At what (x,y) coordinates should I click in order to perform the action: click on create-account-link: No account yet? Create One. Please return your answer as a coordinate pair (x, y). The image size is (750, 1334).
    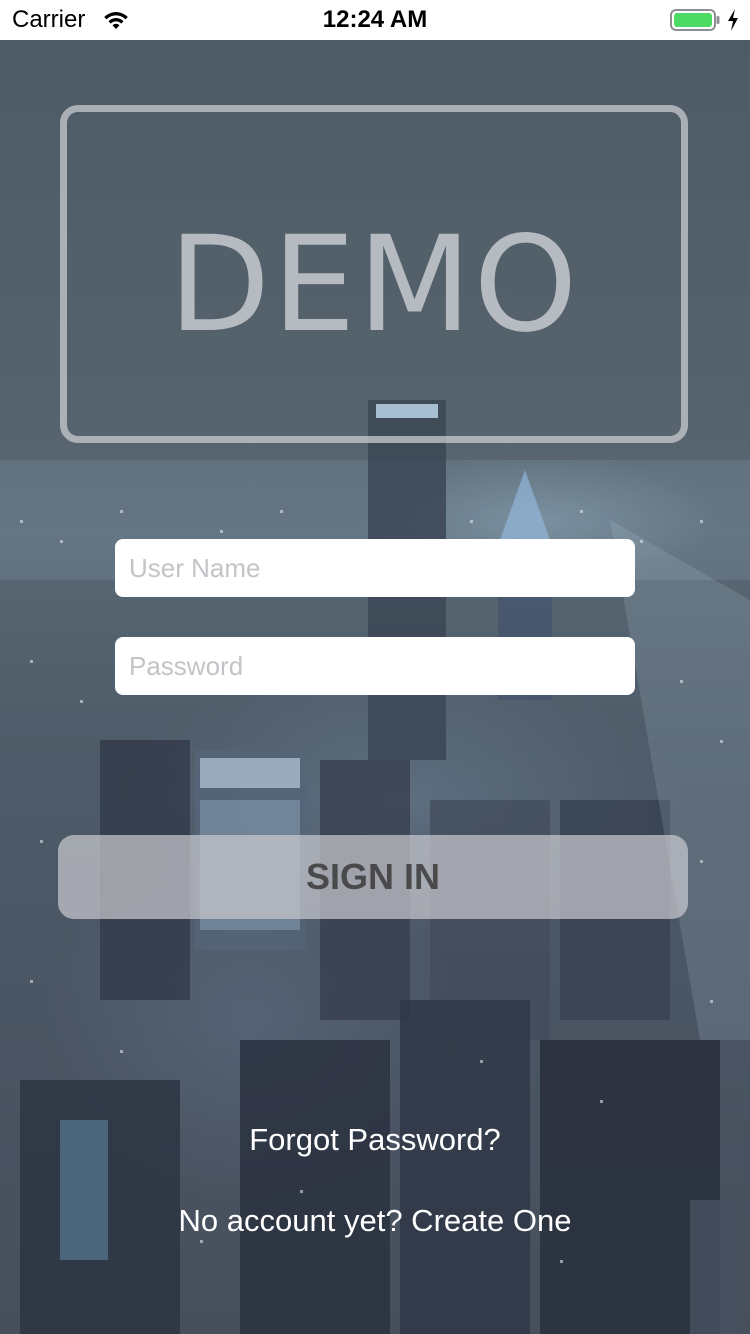
    Looking at the image, I should click on (375, 1221).